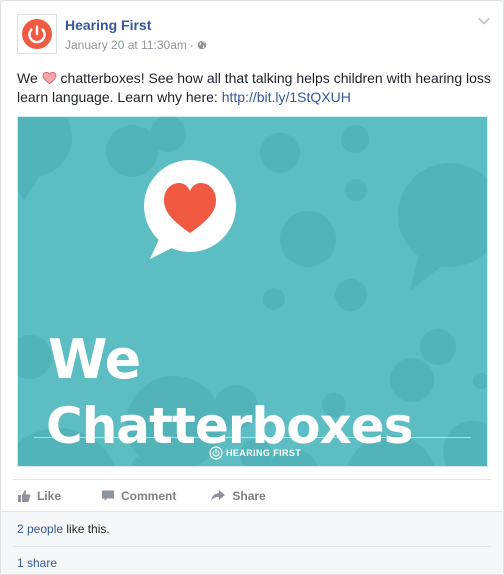  I want to click on hearing-first-power-icon, so click(216, 453).